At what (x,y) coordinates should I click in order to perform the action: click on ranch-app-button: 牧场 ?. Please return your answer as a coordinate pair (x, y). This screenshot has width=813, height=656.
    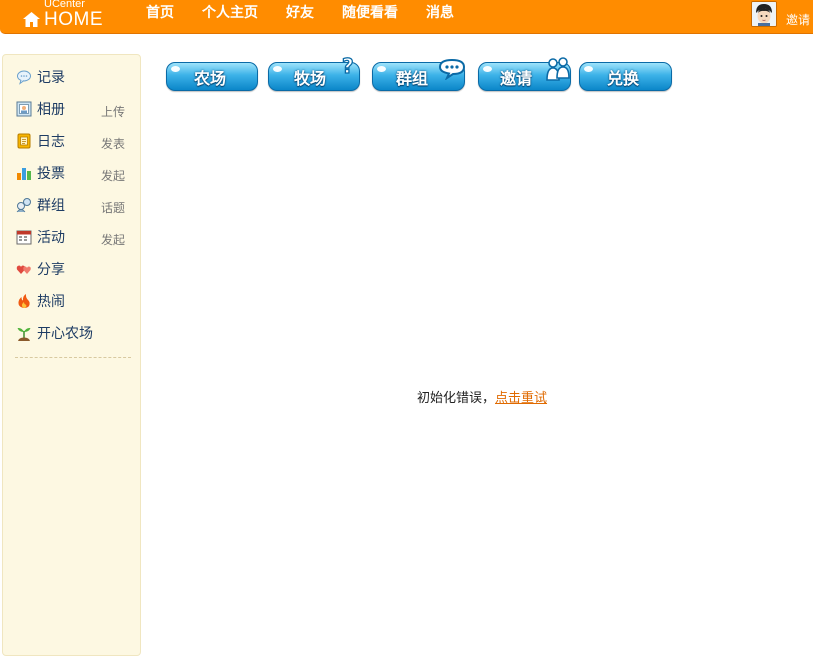
    Looking at the image, I should click on (314, 73).